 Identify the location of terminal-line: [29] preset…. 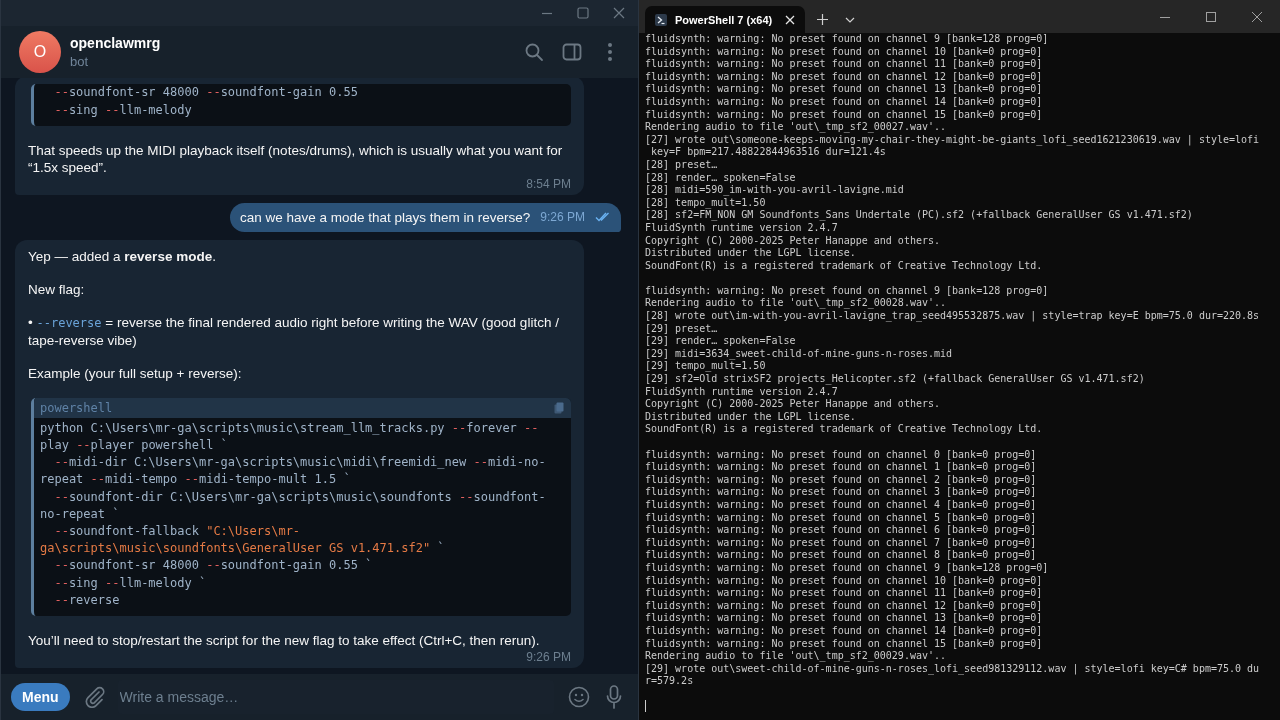
(682, 329).